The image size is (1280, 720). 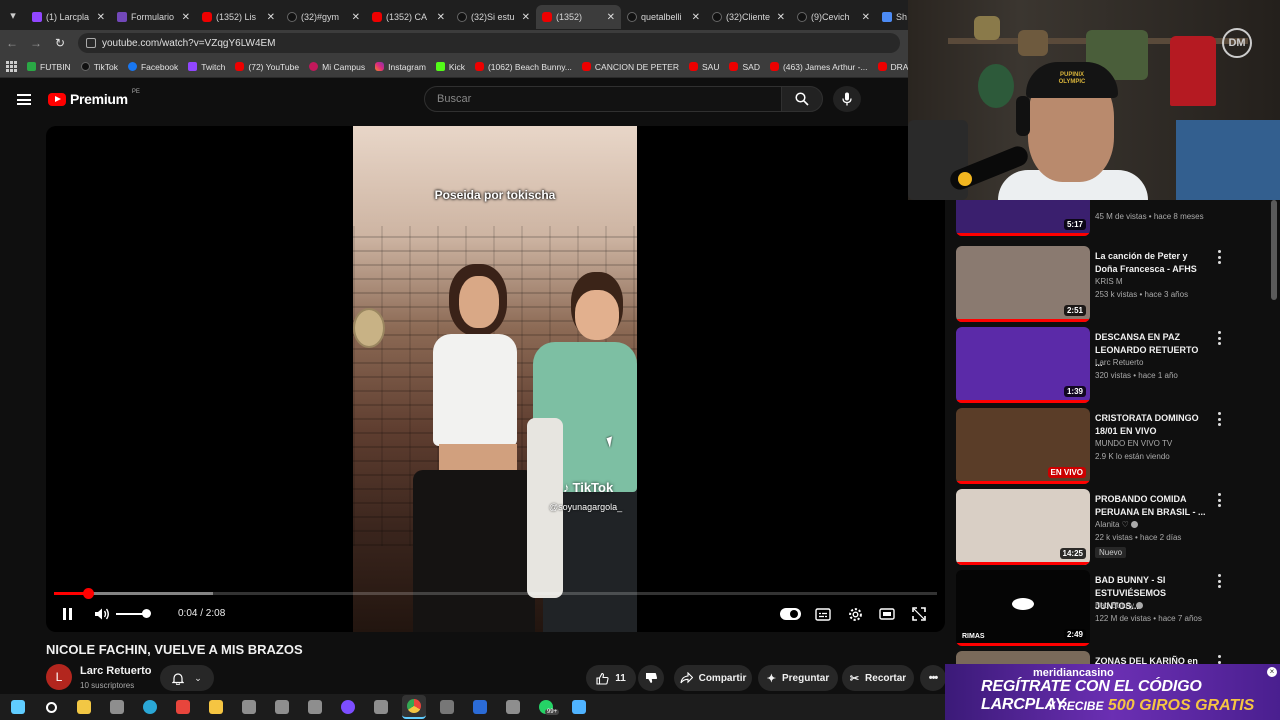 I want to click on forward-icon: →, so click(x=36, y=43).